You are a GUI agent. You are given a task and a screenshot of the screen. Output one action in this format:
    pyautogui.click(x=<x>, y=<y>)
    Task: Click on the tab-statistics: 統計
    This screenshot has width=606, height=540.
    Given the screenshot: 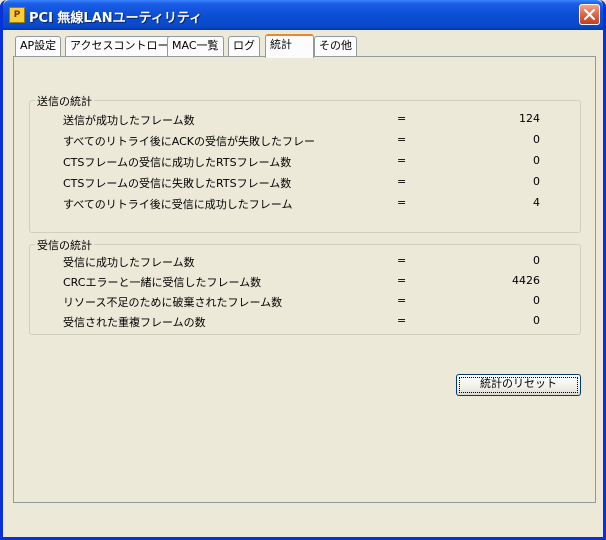 What is the action you would take?
    pyautogui.click(x=289, y=46)
    